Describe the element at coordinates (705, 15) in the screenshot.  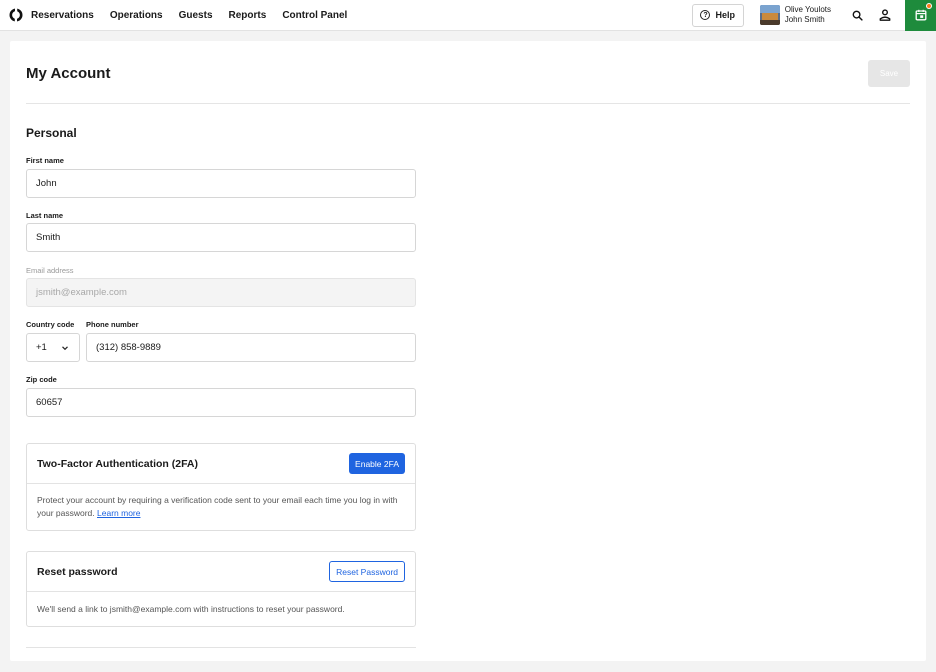
I see `help-icon: ?` at that location.